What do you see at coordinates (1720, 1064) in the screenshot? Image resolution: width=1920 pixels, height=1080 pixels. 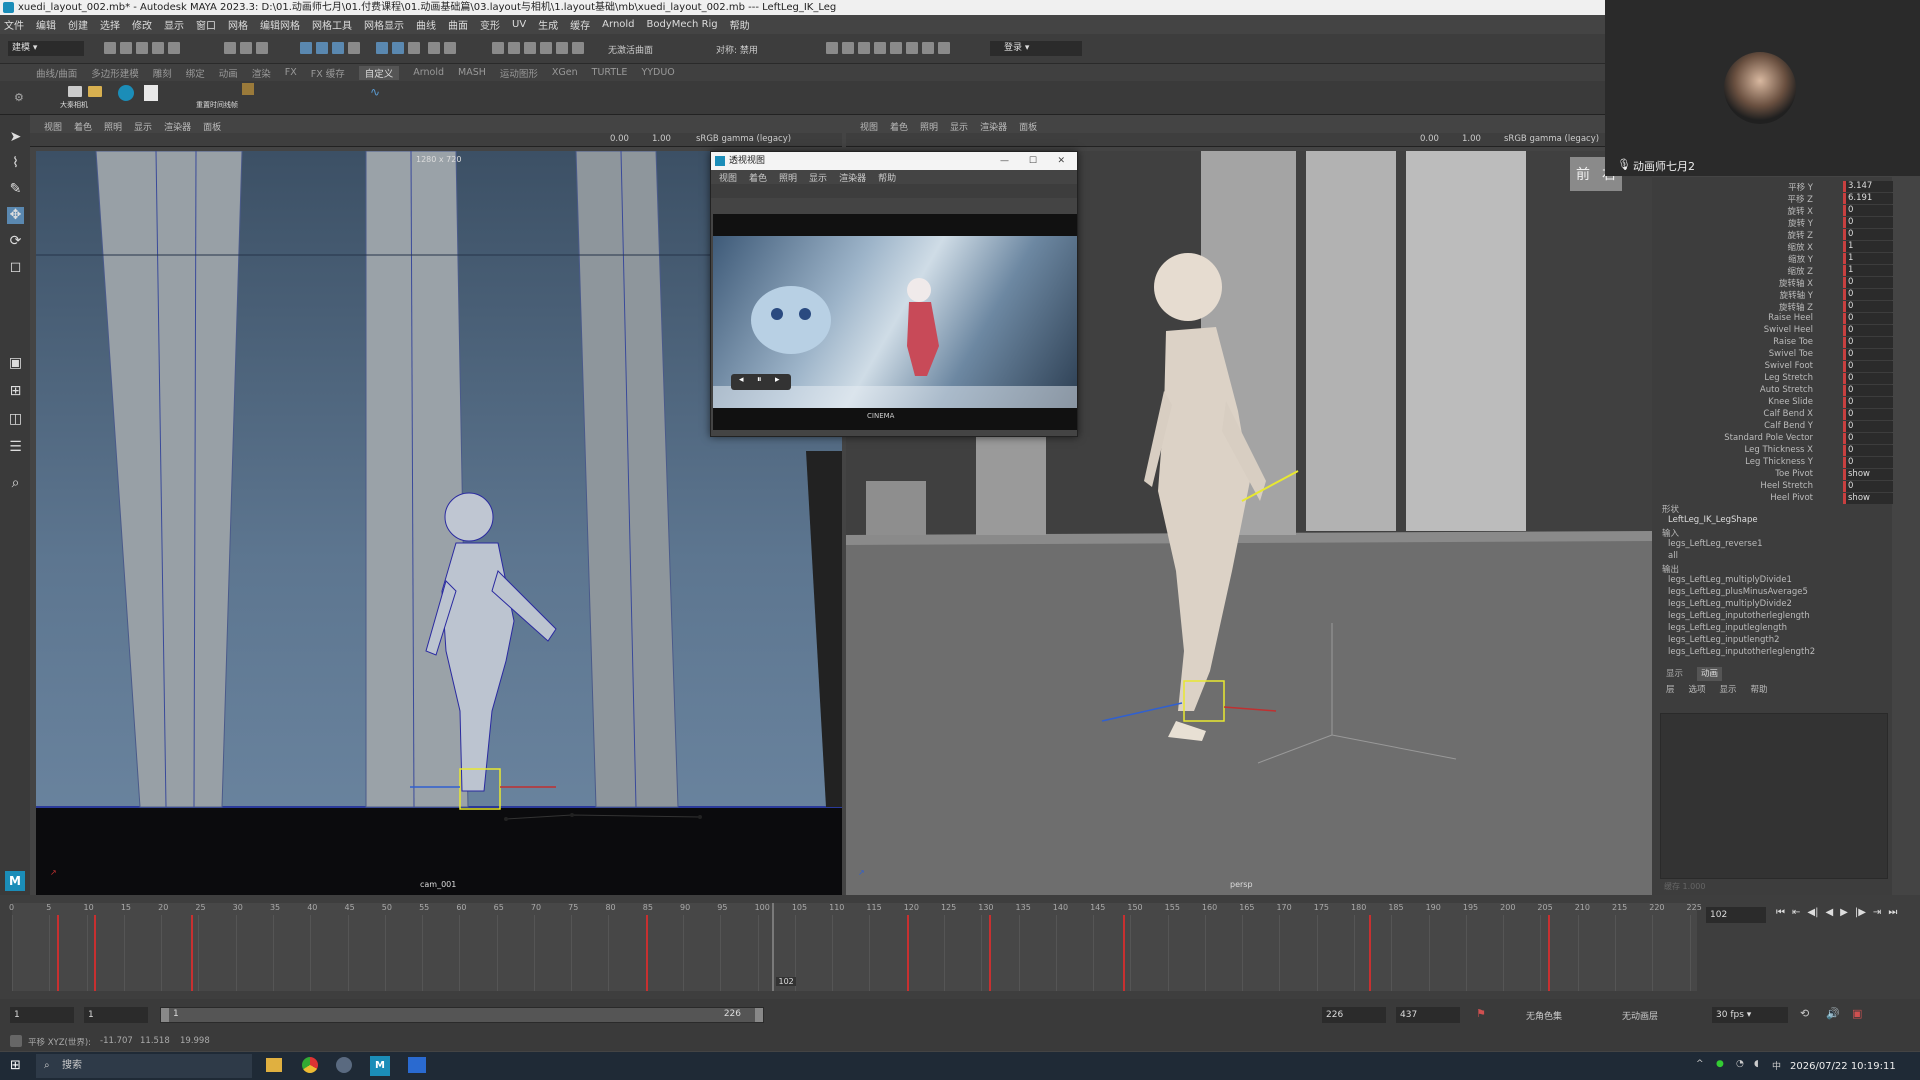 I see `wechat-tray-icon: ●` at bounding box center [1720, 1064].